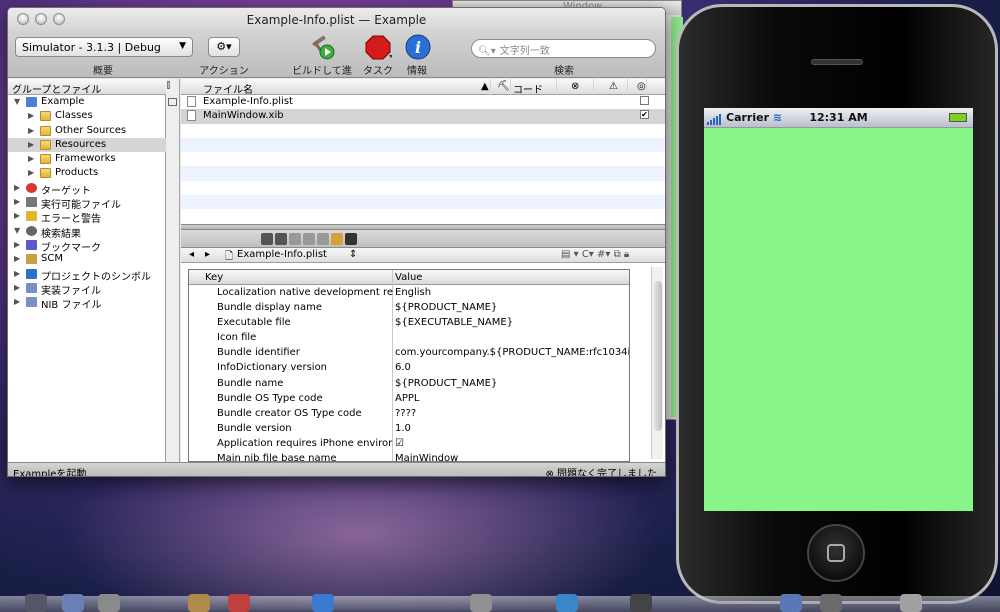  I want to click on plist-key: InfoDictionary version, so click(305, 367).